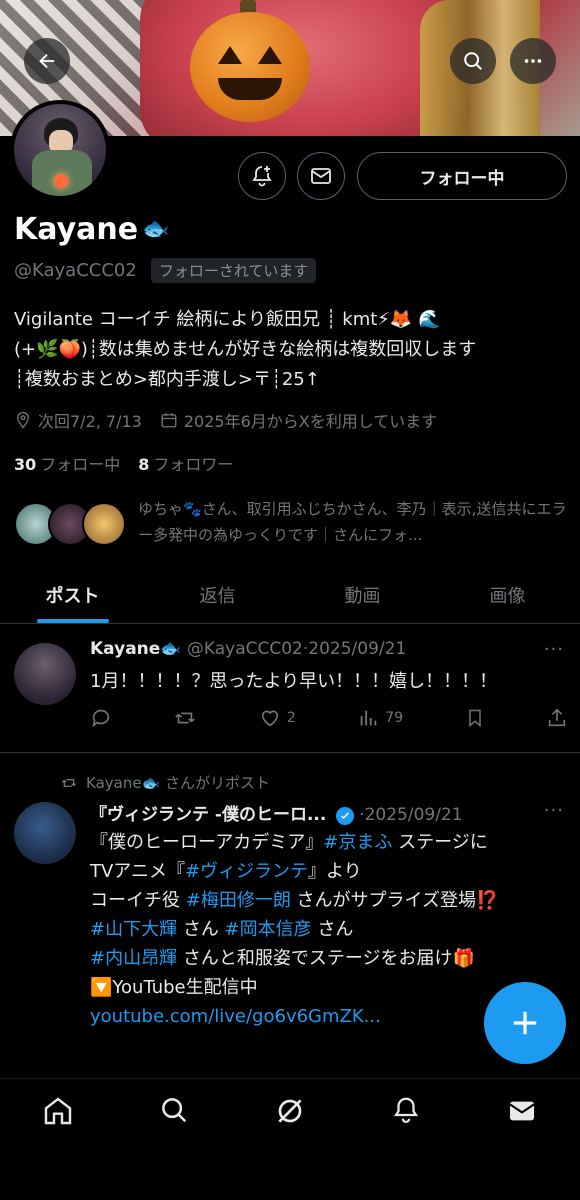 The height and width of the screenshot is (1200, 580). I want to click on handle-row: @KayaCCC02 フォローされています, so click(165, 270).